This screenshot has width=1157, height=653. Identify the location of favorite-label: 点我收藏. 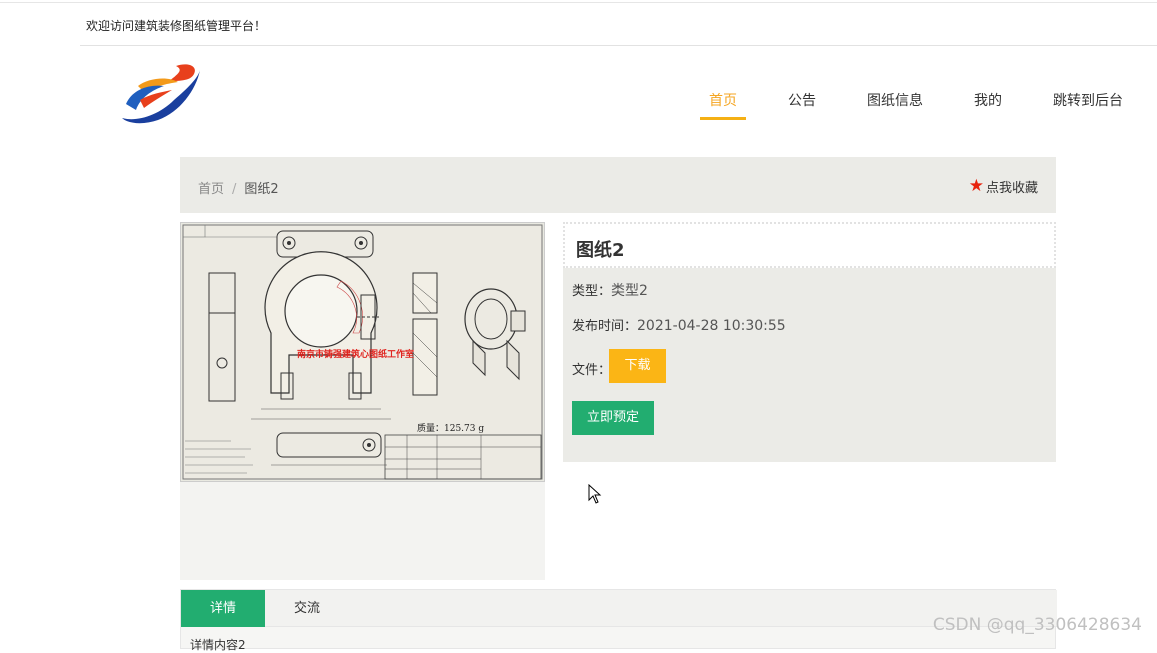
(1011, 188).